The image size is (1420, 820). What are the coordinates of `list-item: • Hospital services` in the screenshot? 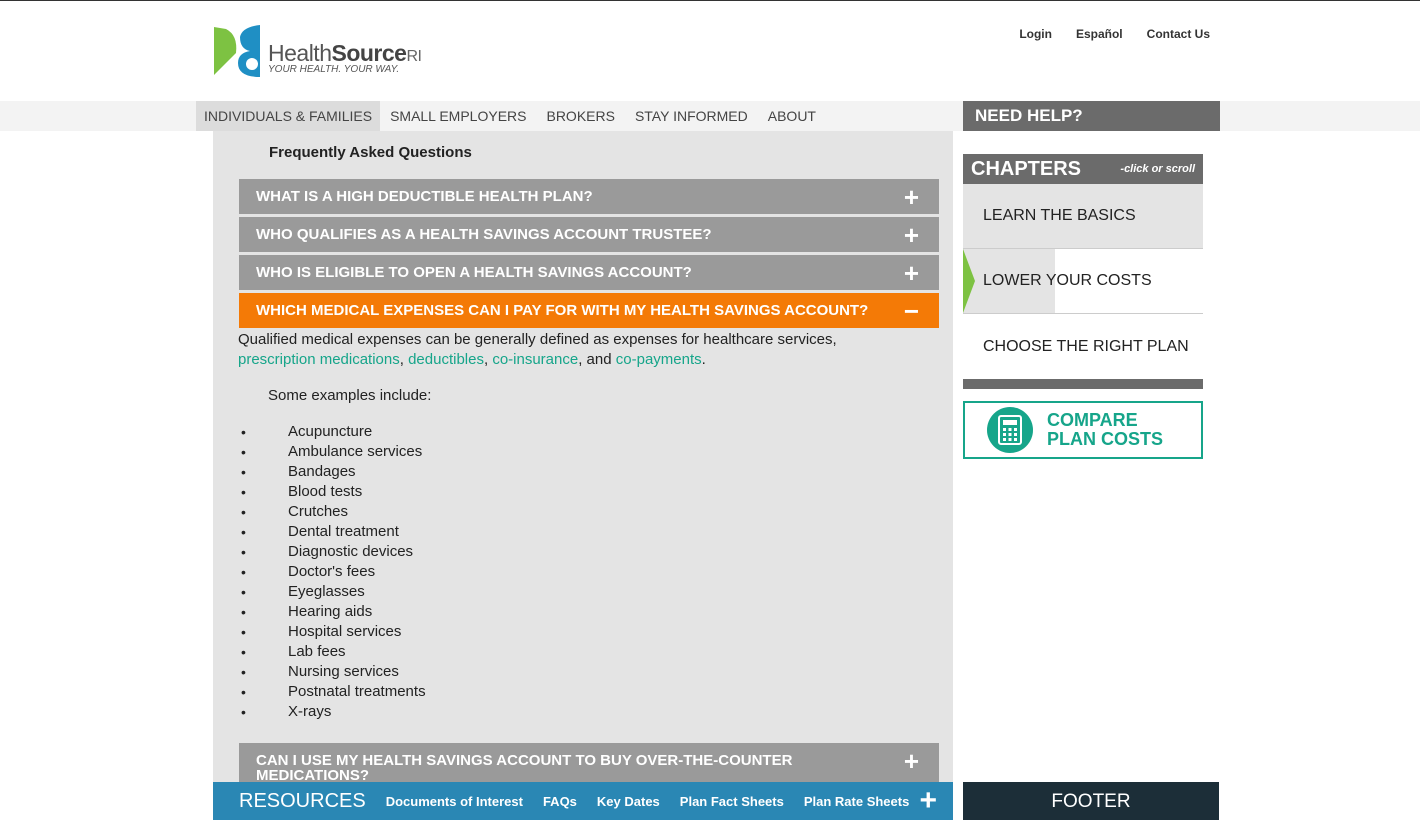 It's located at (332, 632).